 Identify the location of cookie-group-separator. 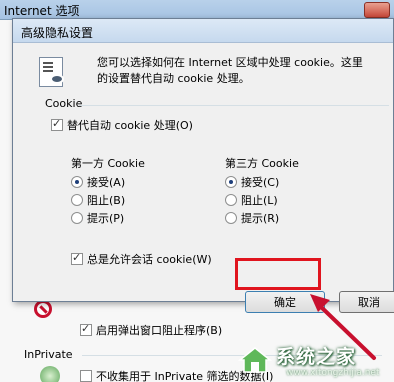
(234, 105).